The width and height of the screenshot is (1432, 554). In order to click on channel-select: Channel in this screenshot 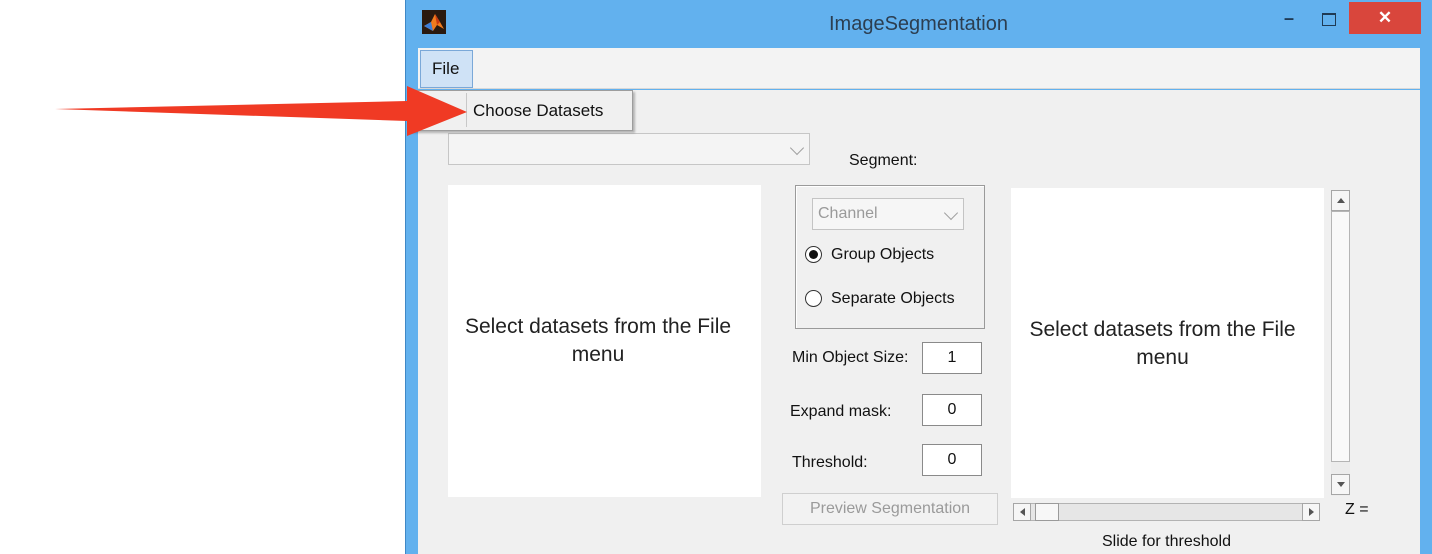, I will do `click(888, 214)`.